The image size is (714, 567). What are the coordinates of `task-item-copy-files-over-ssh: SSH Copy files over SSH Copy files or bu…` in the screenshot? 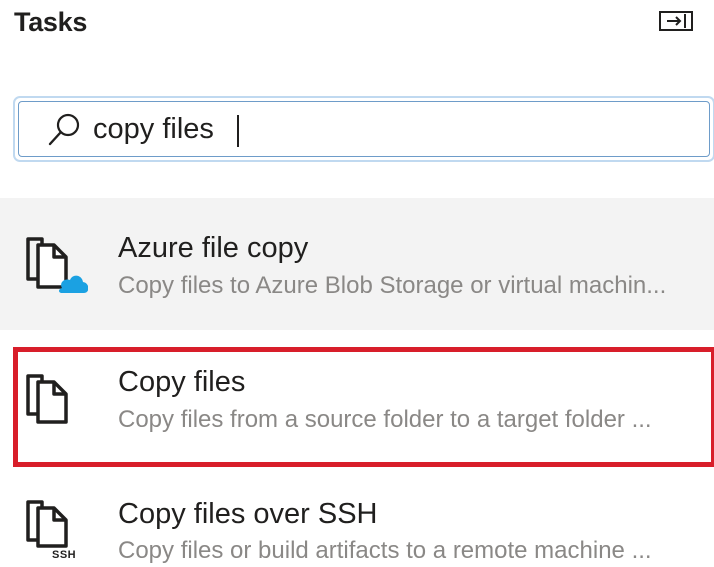 It's located at (357, 524).